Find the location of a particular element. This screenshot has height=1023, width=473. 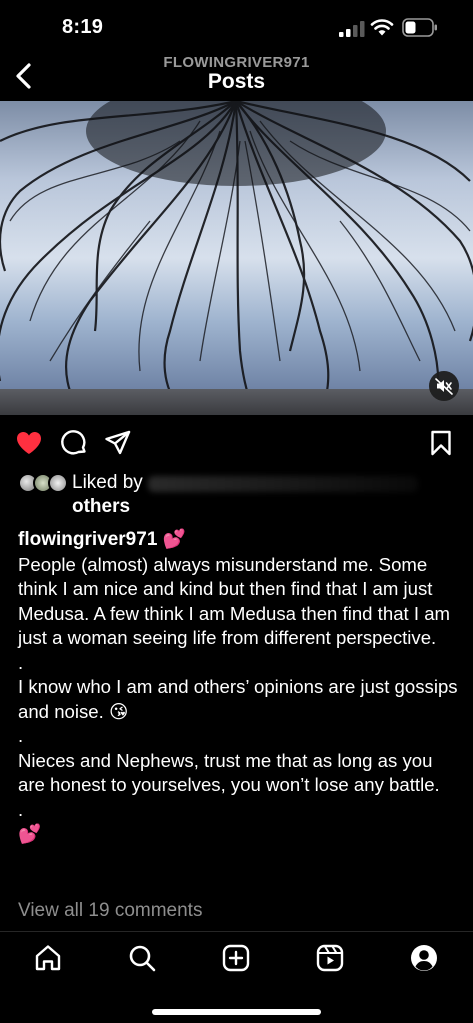

caption-username: flowingriver971 is located at coordinates (87, 539).